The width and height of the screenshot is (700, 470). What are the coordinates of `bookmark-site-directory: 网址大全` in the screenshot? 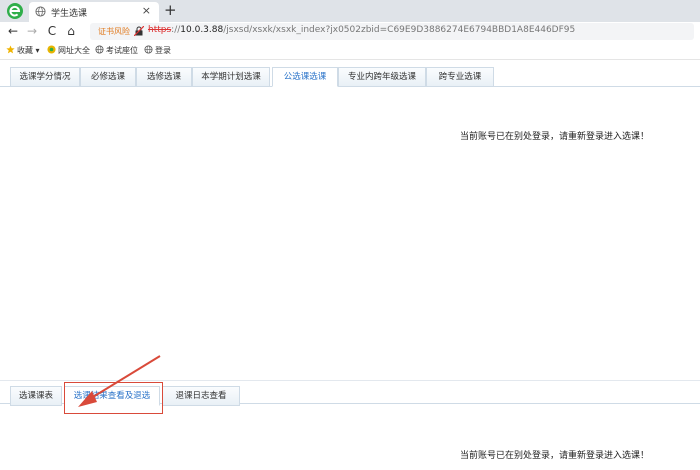 It's located at (68, 50).